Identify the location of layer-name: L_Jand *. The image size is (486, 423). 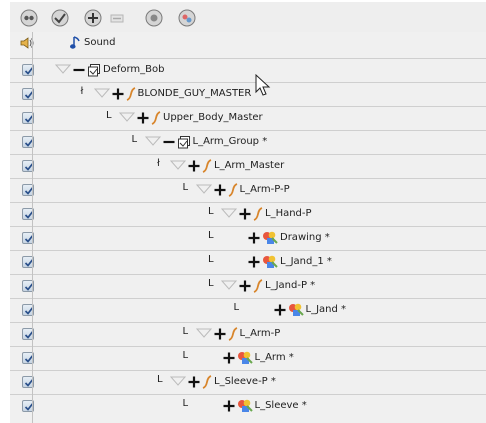
(326, 309).